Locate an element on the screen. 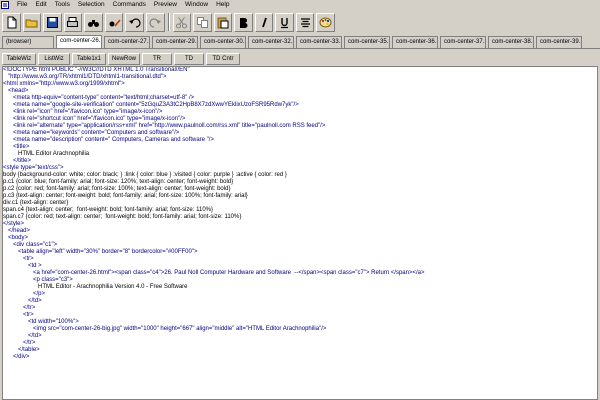 The height and width of the screenshot is (400, 600). menu-commands: Commands is located at coordinates (129, 4).